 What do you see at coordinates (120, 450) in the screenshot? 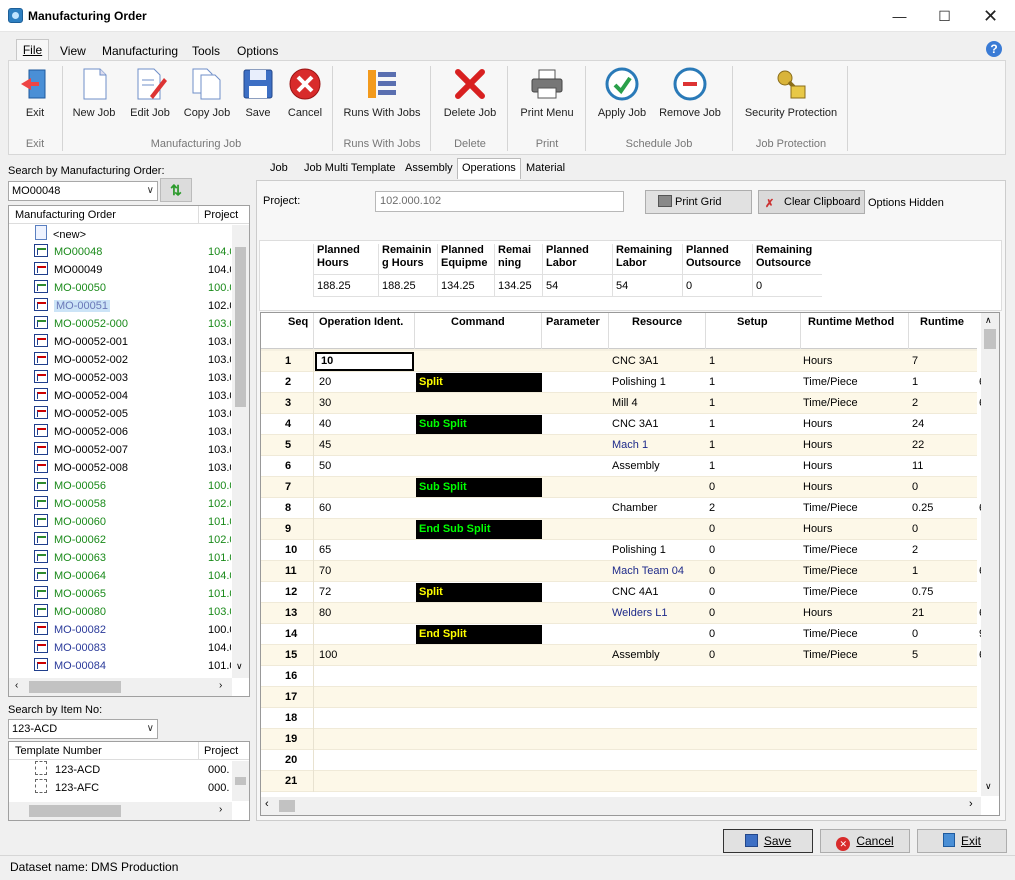
I see `mo-tree-row: MO-00052-007 103.0` at bounding box center [120, 450].